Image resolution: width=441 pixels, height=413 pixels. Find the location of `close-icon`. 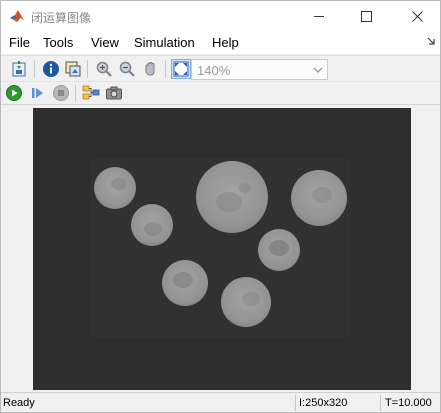

close-icon is located at coordinates (417, 16).